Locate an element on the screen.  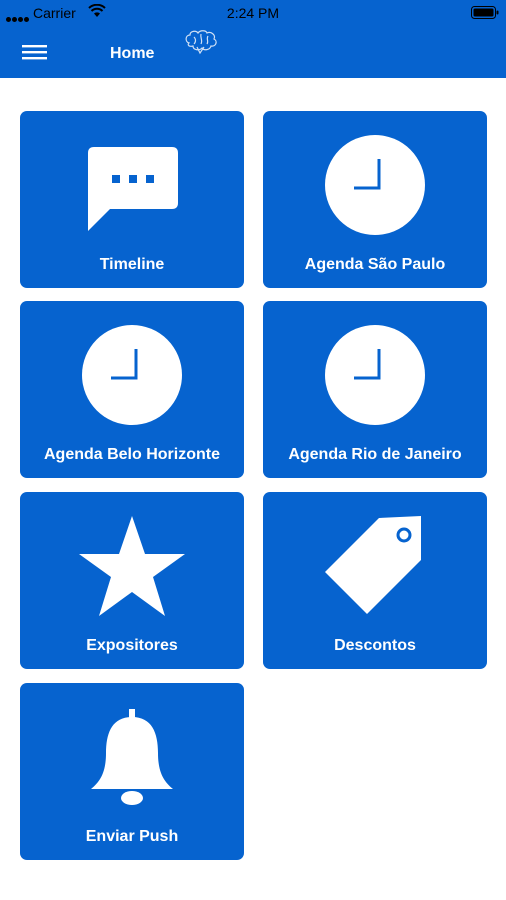
bell-icon is located at coordinates (132, 757).